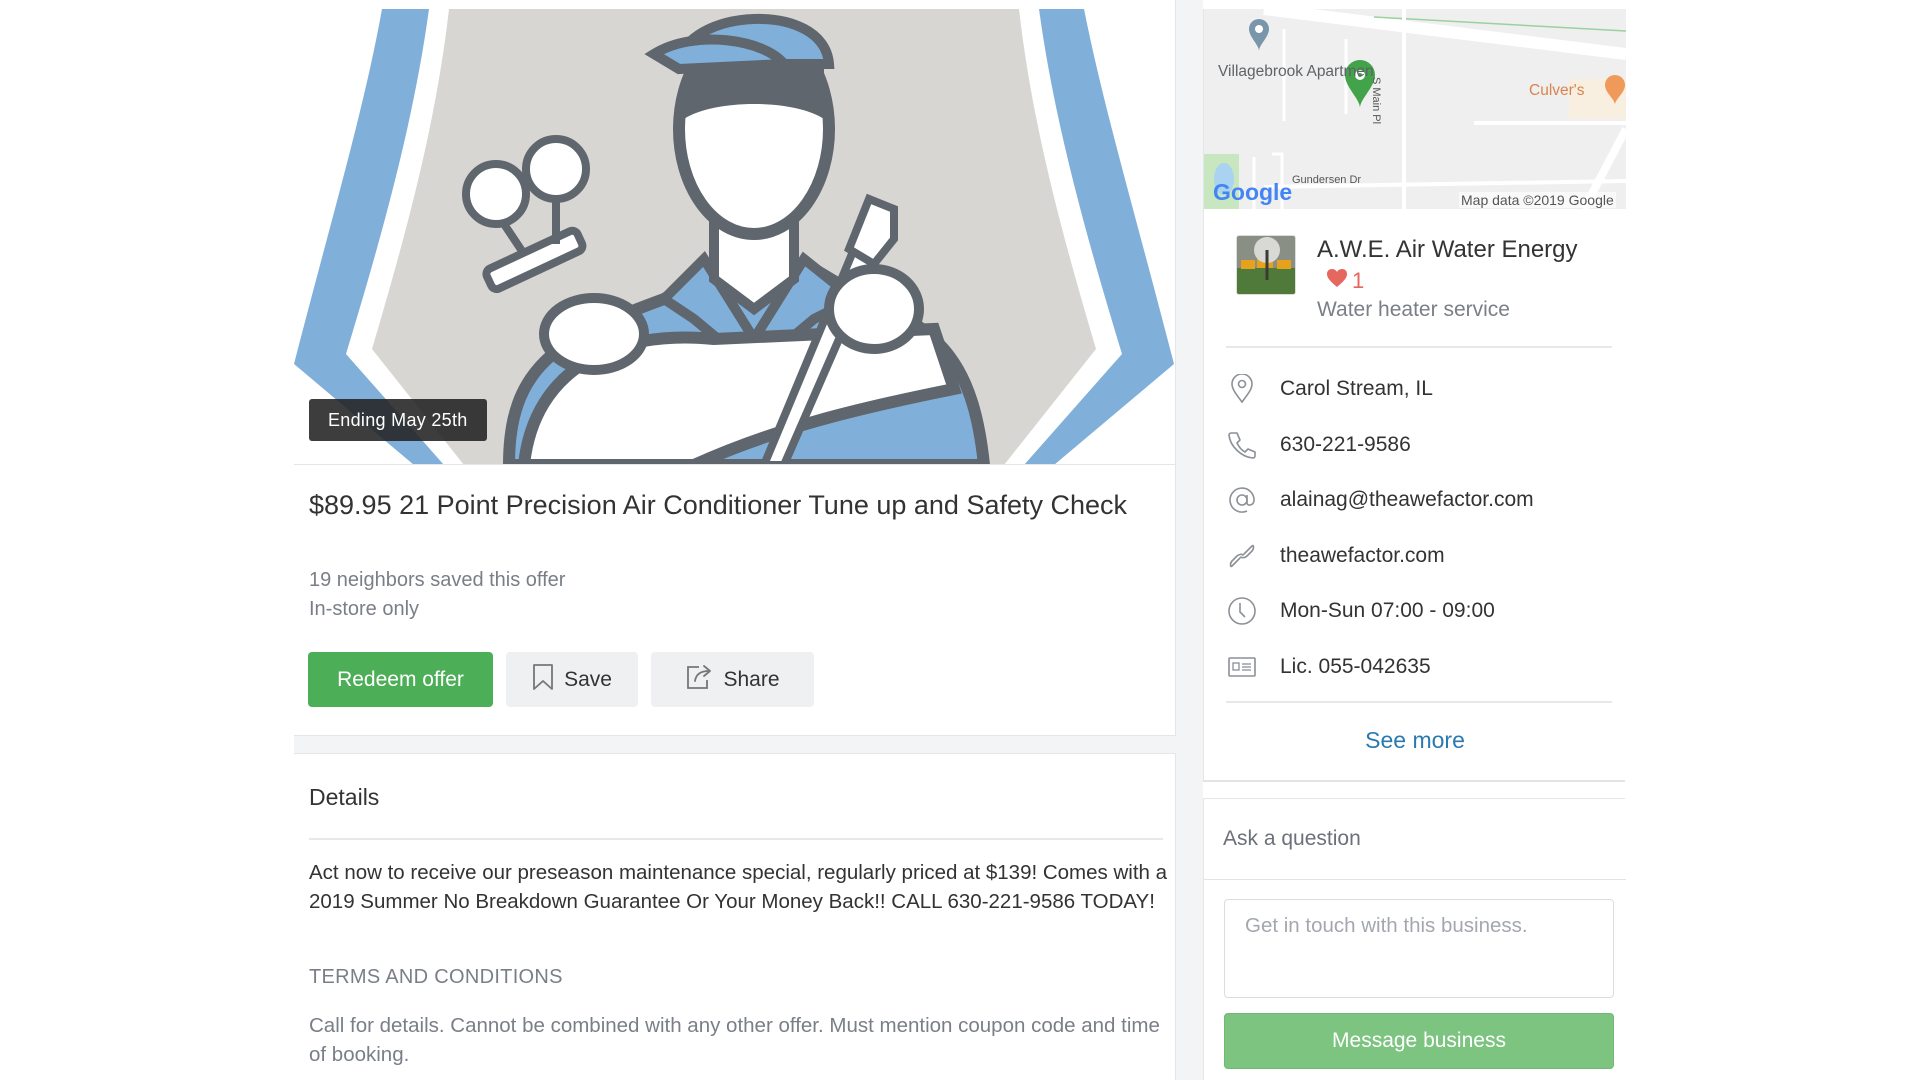 Image resolution: width=1920 pixels, height=1080 pixels. What do you see at coordinates (1345, 445) in the screenshot?
I see `business-phone: 630-221-9586` at bounding box center [1345, 445].